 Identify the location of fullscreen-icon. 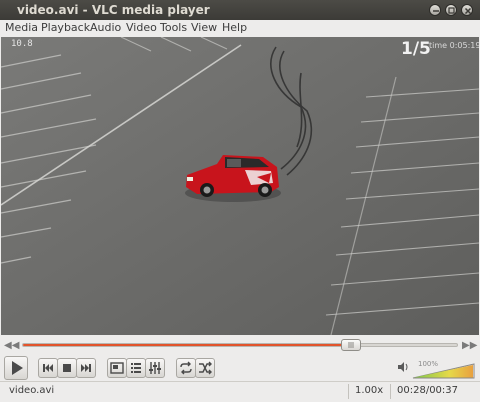
(117, 368).